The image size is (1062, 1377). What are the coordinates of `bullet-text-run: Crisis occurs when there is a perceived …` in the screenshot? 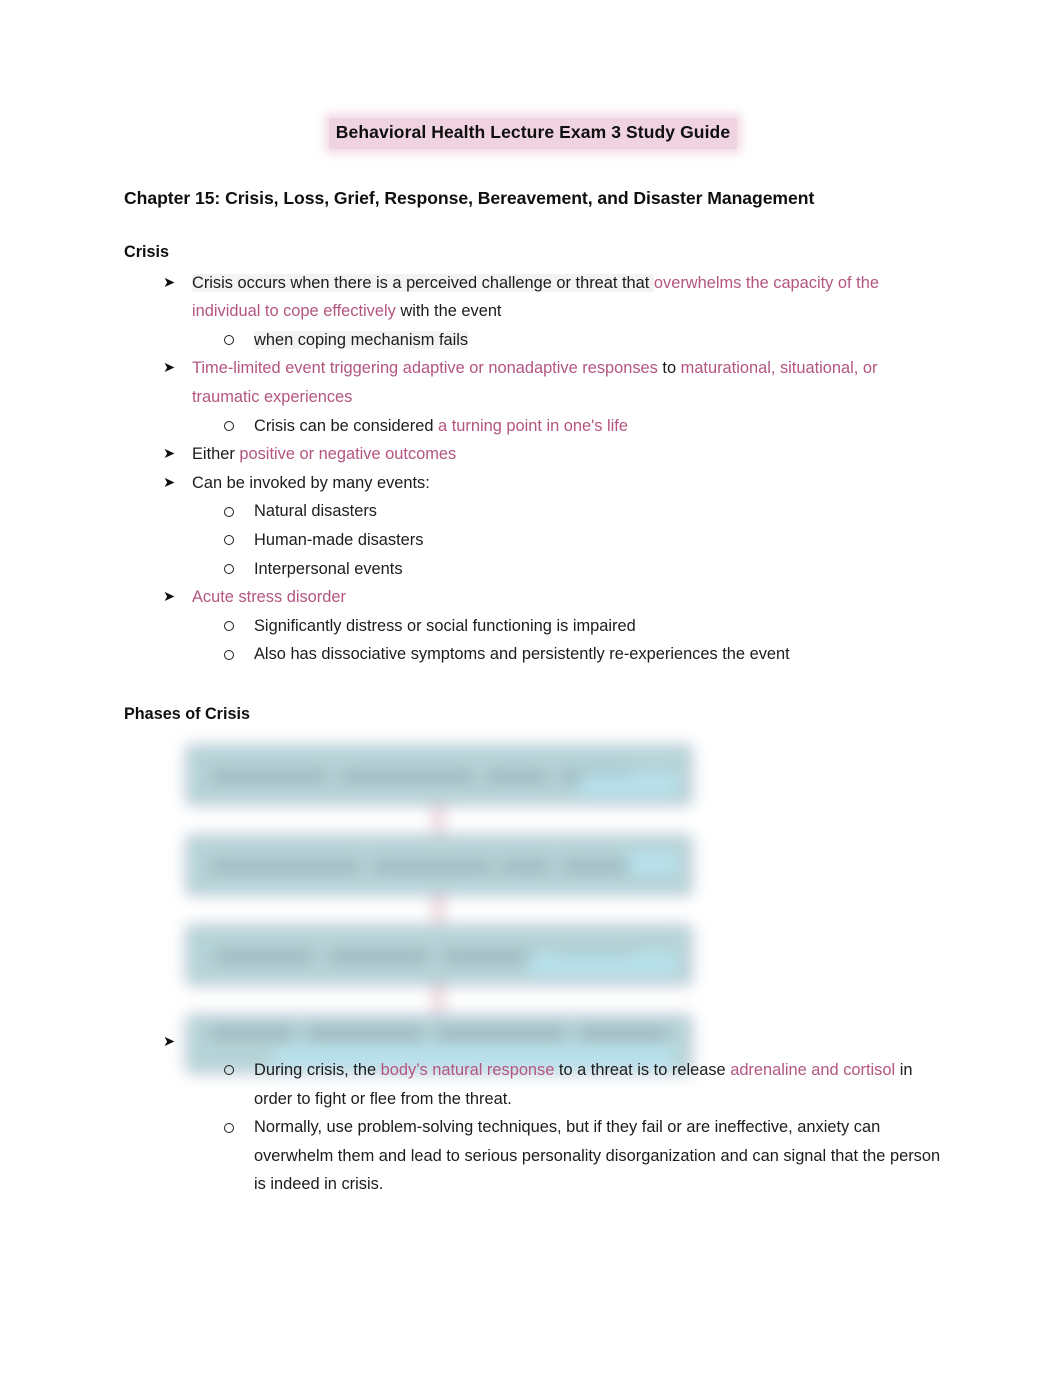 It's located at (423, 282).